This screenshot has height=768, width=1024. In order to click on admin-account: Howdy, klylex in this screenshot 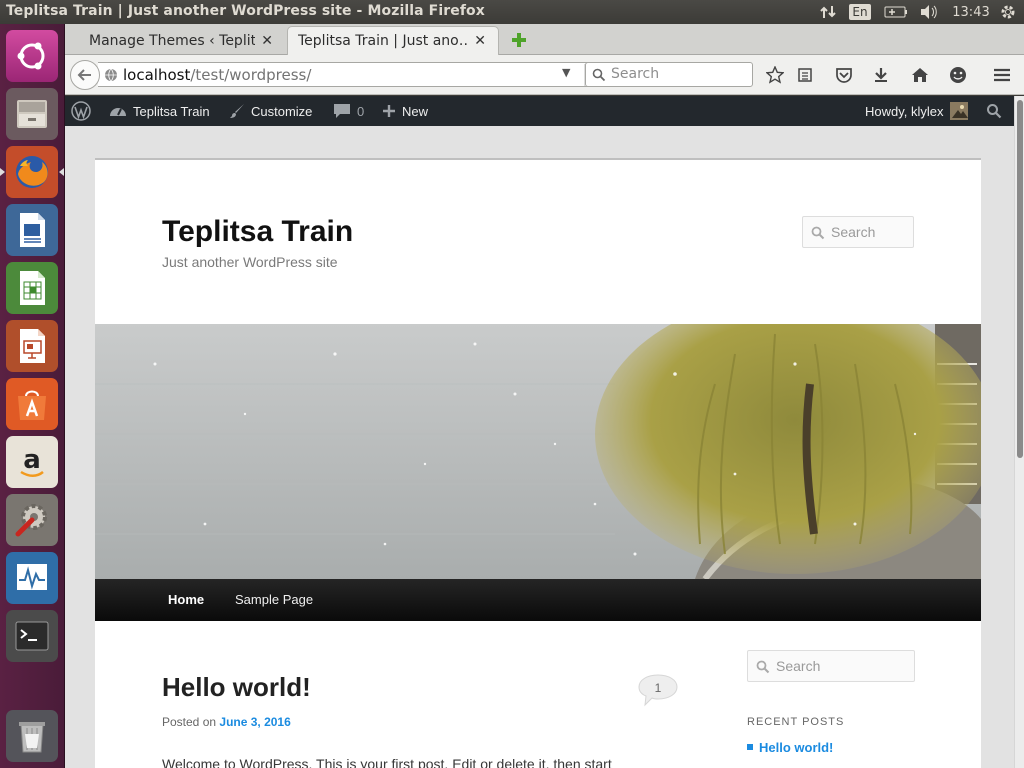, I will do `click(916, 111)`.